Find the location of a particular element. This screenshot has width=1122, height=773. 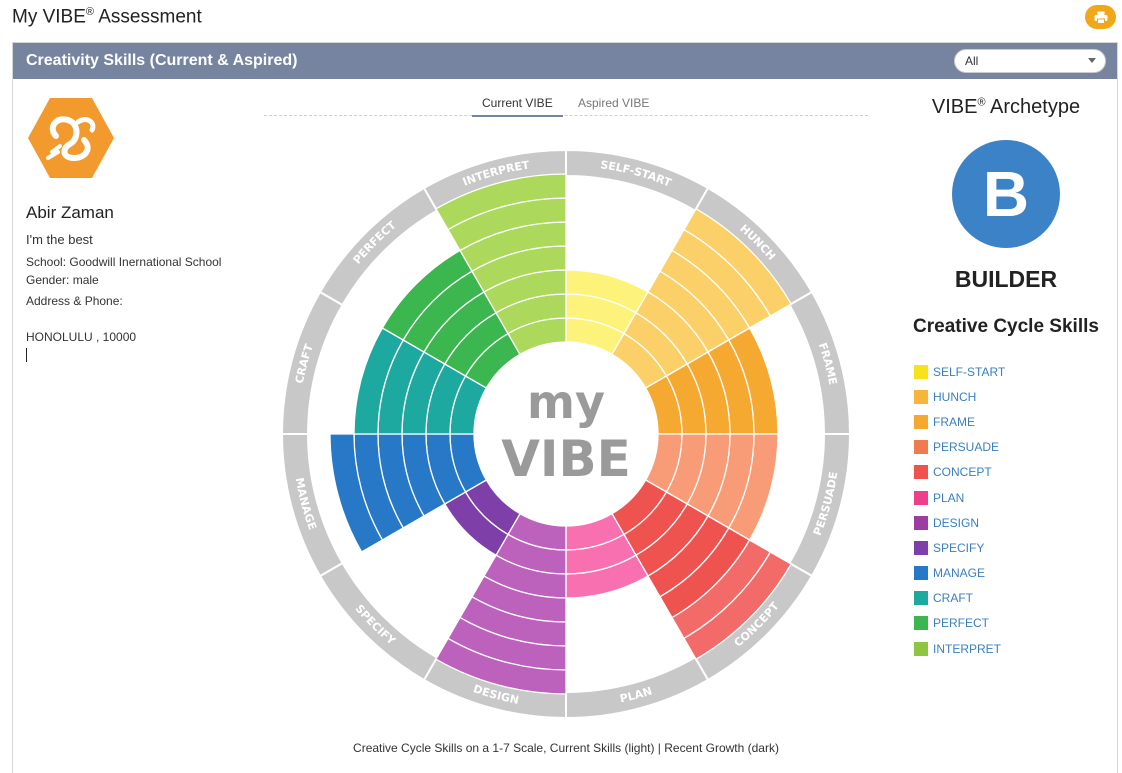

printer-icon is located at coordinates (1100, 17).